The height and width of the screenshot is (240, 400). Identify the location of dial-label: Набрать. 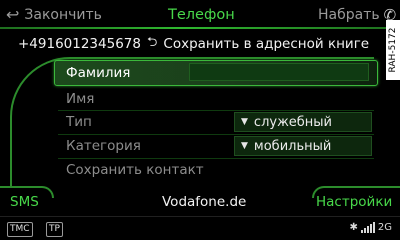
(349, 15).